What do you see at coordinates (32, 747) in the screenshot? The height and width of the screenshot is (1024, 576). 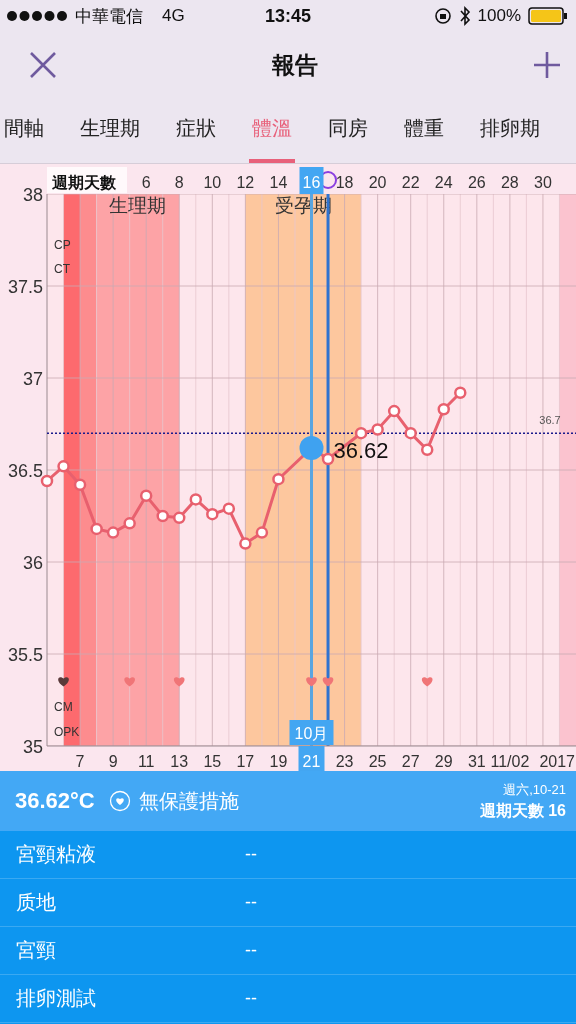 I see `axis-label: 35` at bounding box center [32, 747].